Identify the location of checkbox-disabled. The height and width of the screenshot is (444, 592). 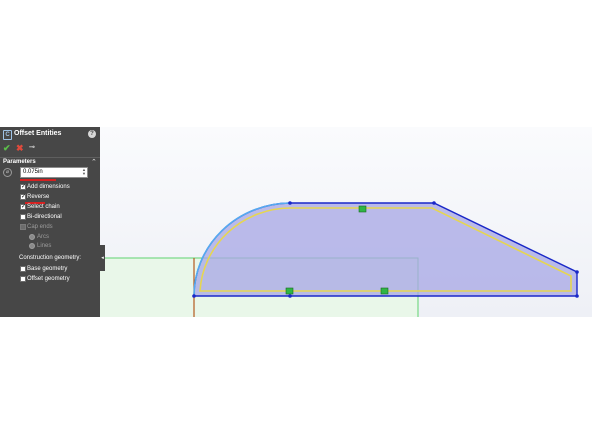
(23, 227).